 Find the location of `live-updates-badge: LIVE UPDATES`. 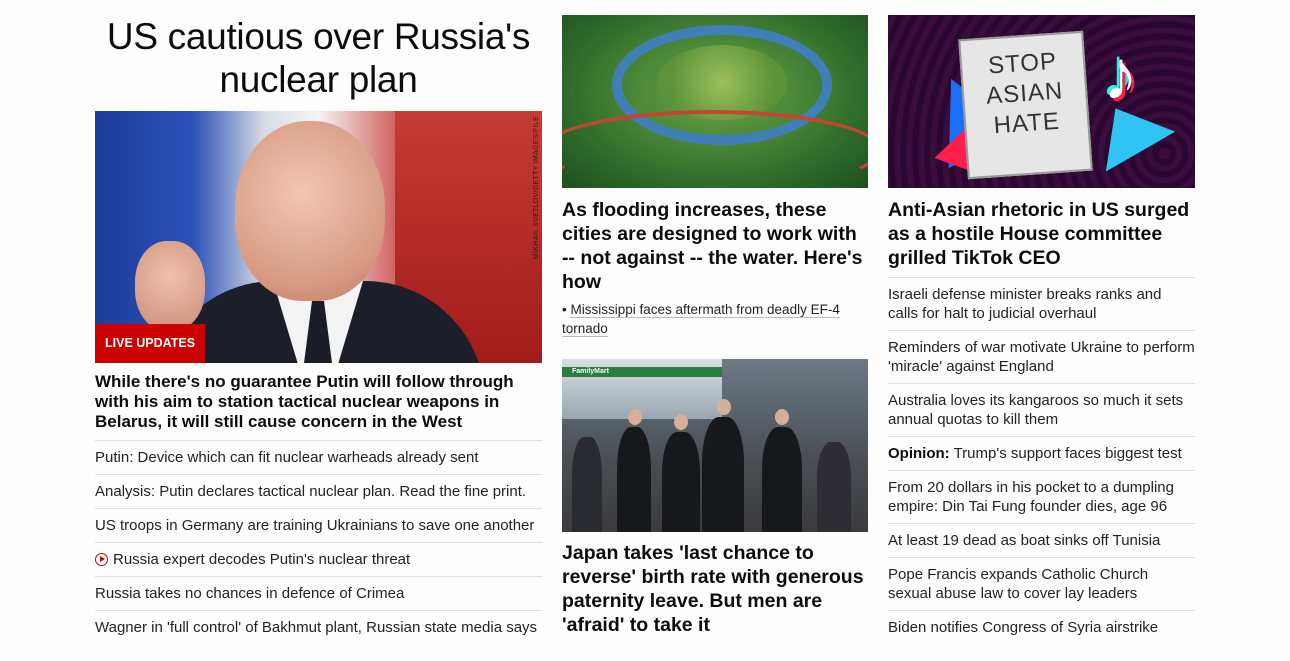

live-updates-badge: LIVE UPDATES is located at coordinates (150, 343).